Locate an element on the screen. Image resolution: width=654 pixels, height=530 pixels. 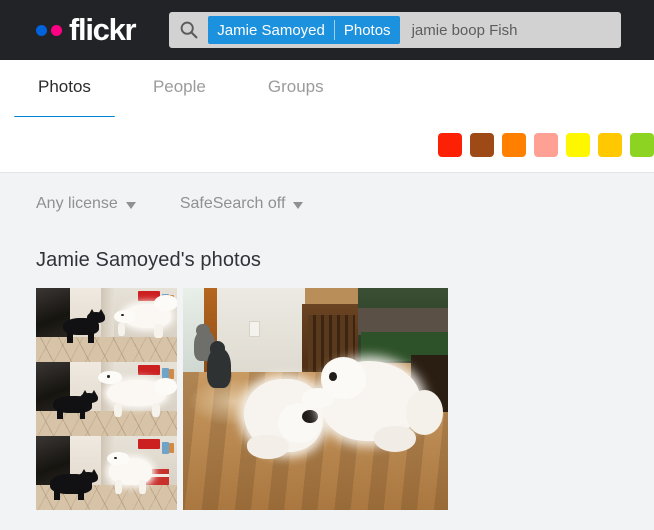
color-filter-bar is located at coordinates (327, 145).